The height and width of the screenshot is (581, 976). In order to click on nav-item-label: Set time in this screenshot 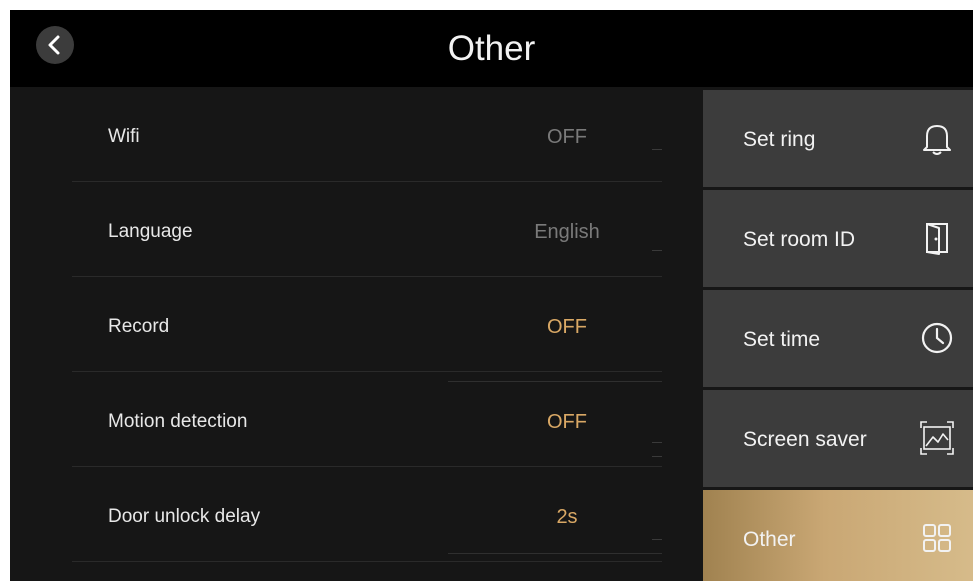, I will do `click(782, 339)`.